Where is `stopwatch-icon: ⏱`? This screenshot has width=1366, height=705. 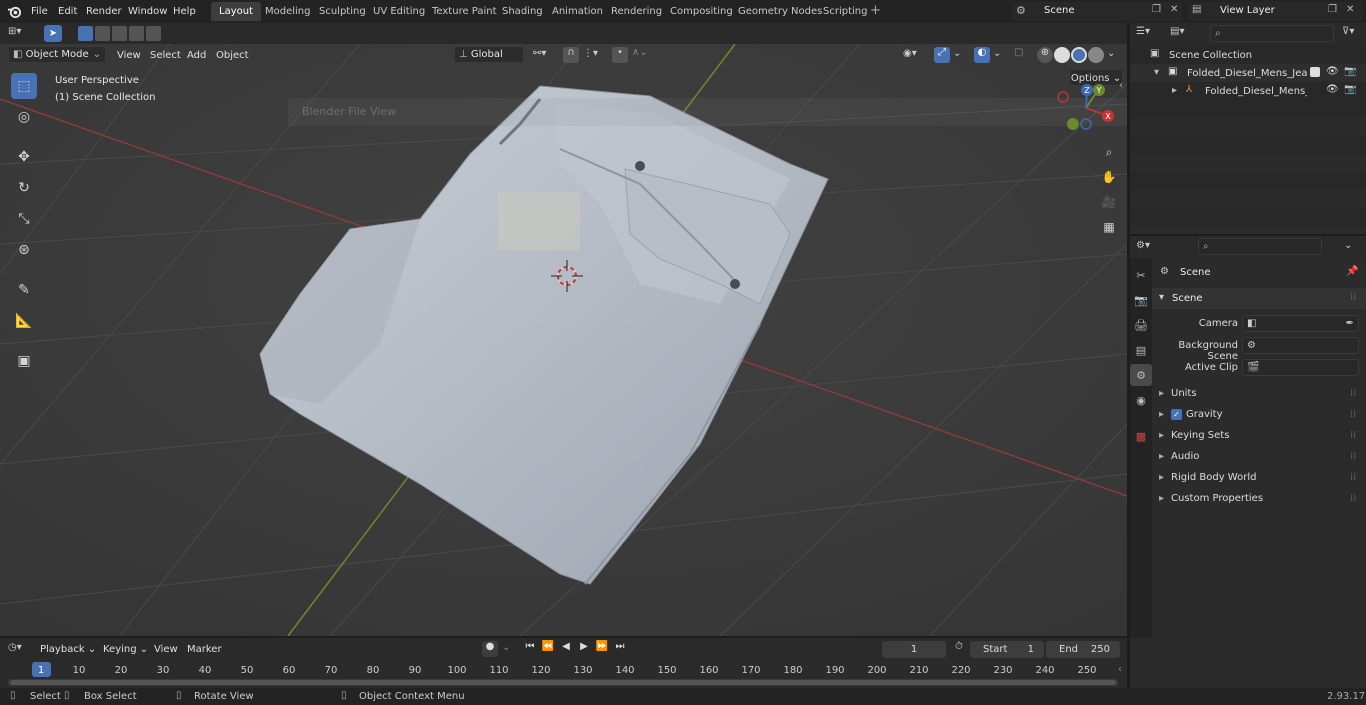 stopwatch-icon: ⏱ is located at coordinates (959, 646).